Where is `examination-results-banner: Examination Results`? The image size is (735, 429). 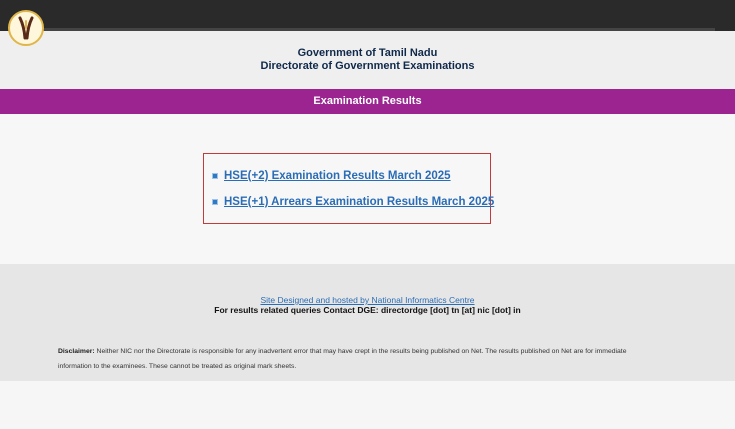
examination-results-banner: Examination Results is located at coordinates (367, 101).